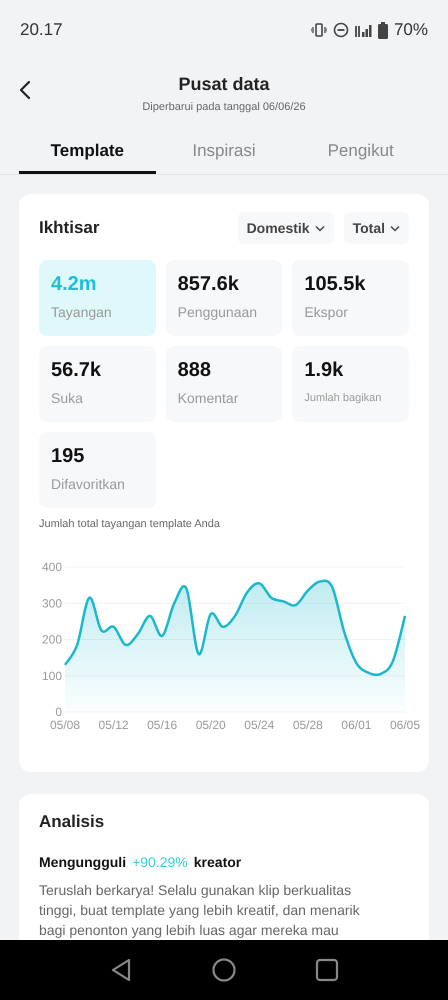 The height and width of the screenshot is (1000, 448). What do you see at coordinates (326, 312) in the screenshot?
I see `metric-label: Ekspor` at bounding box center [326, 312].